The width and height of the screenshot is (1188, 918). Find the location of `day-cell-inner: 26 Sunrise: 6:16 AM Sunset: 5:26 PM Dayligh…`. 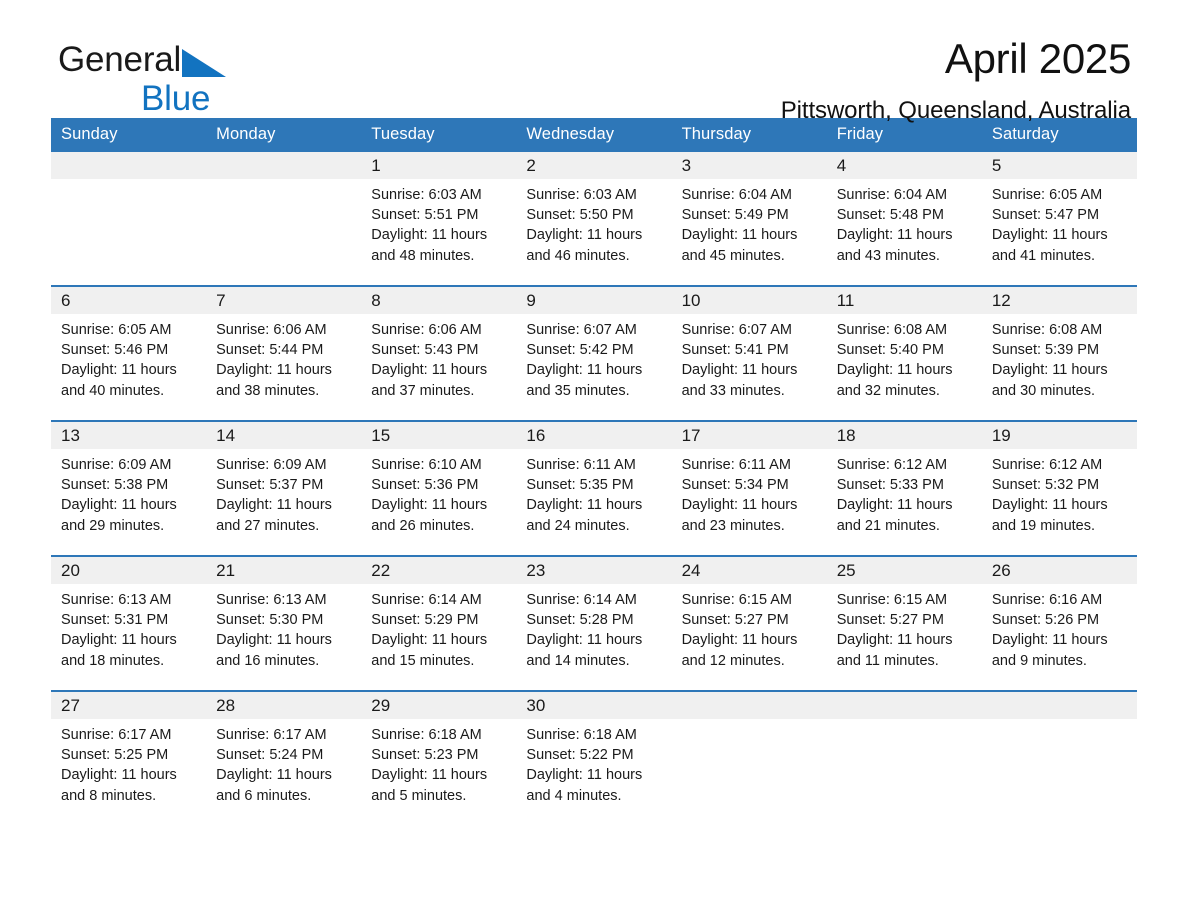

day-cell-inner: 26 Sunrise: 6:16 AM Sunset: 5:26 PM Dayligh… is located at coordinates (1059, 623).